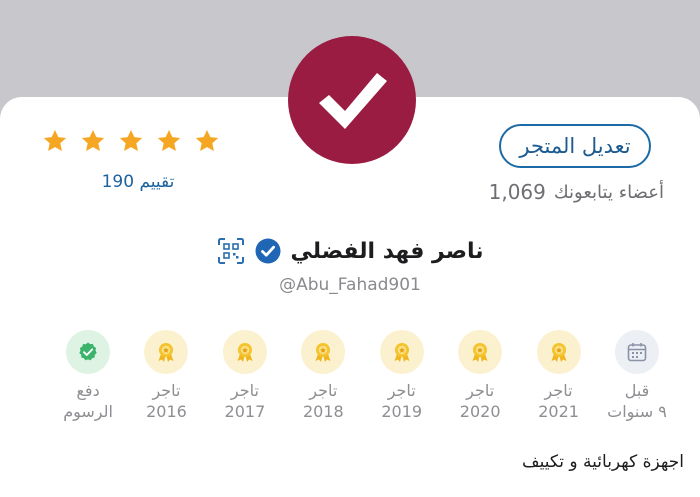  I want to click on badge-line2: 2018, so click(323, 411).